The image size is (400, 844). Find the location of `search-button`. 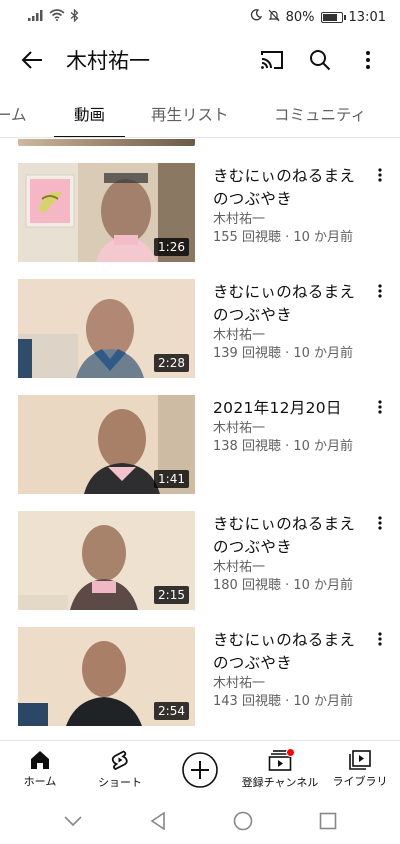

search-button is located at coordinates (320, 60).